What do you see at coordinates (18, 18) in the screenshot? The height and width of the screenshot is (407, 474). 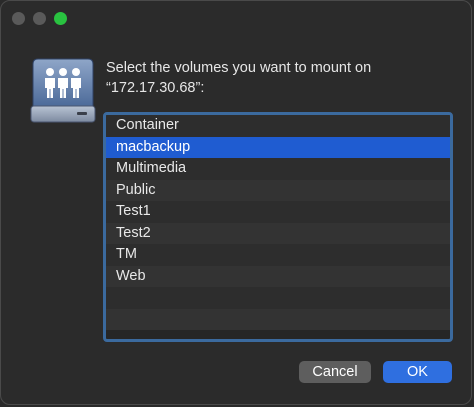 I see `close-window-button` at bounding box center [18, 18].